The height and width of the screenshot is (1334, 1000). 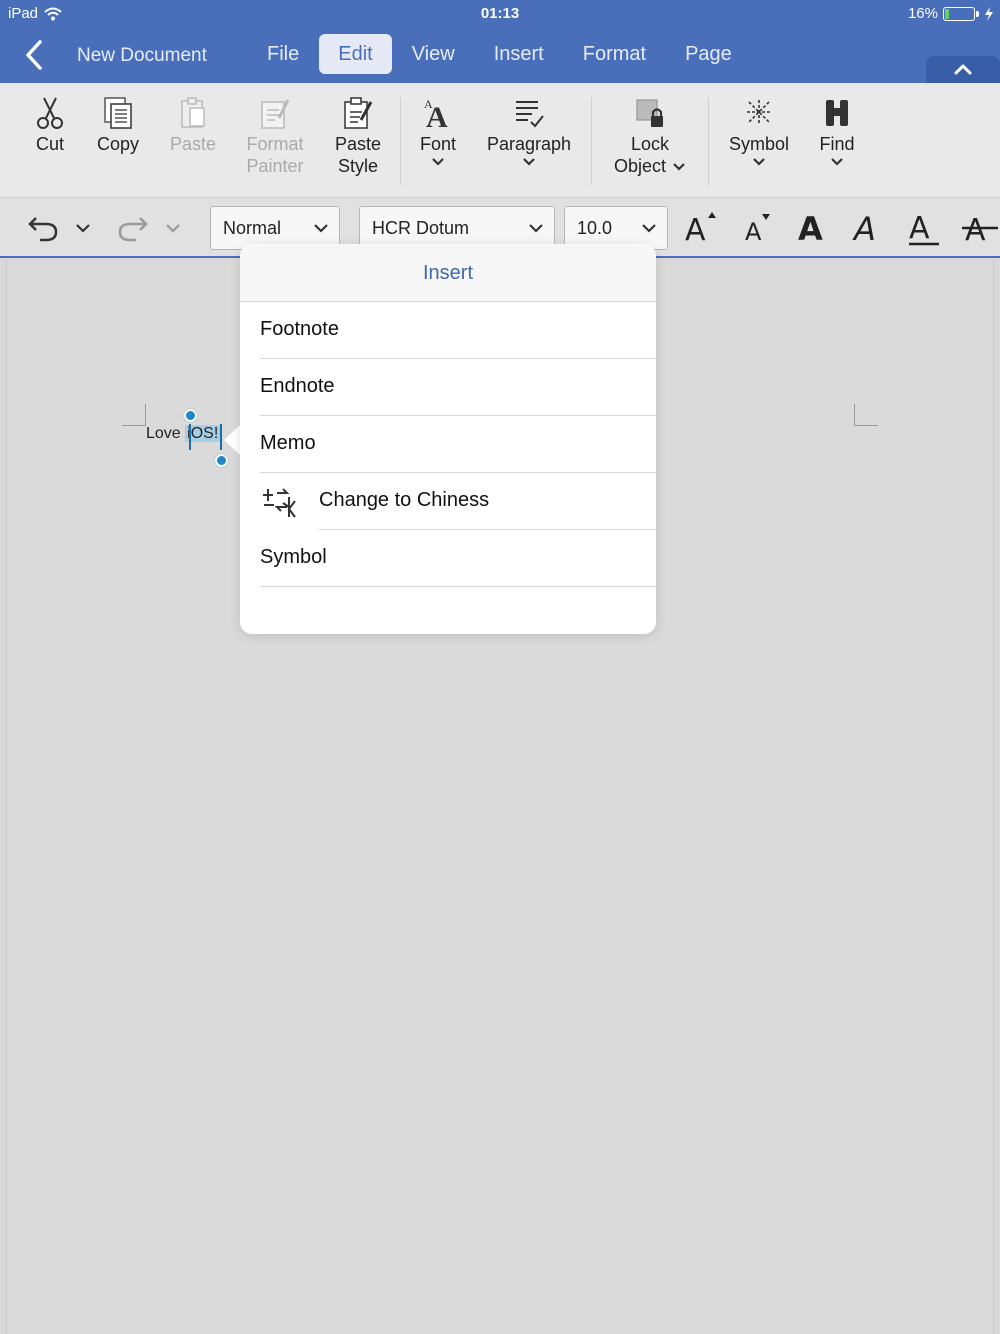 I want to click on format-painter-label-1: Format, so click(x=275, y=144).